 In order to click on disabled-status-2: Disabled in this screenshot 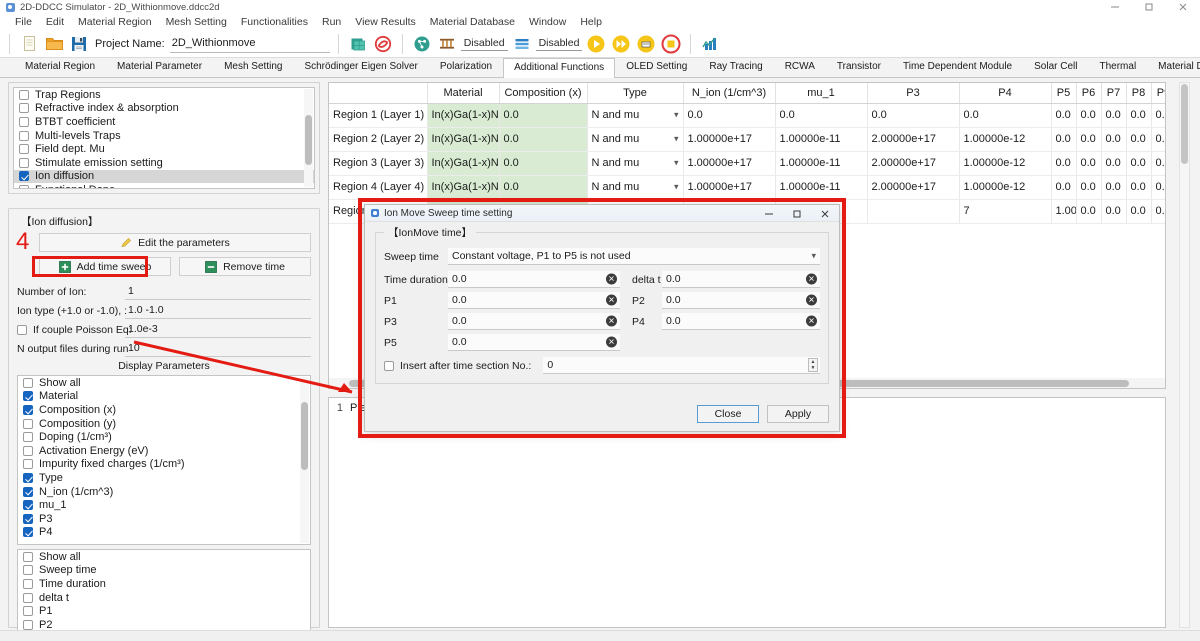, I will do `click(559, 43)`.